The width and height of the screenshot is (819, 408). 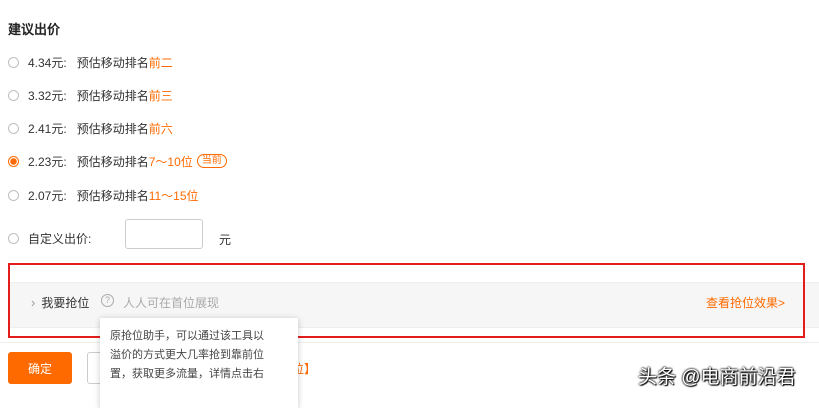 What do you see at coordinates (160, 62) in the screenshot?
I see `bid-rank: 前二` at bounding box center [160, 62].